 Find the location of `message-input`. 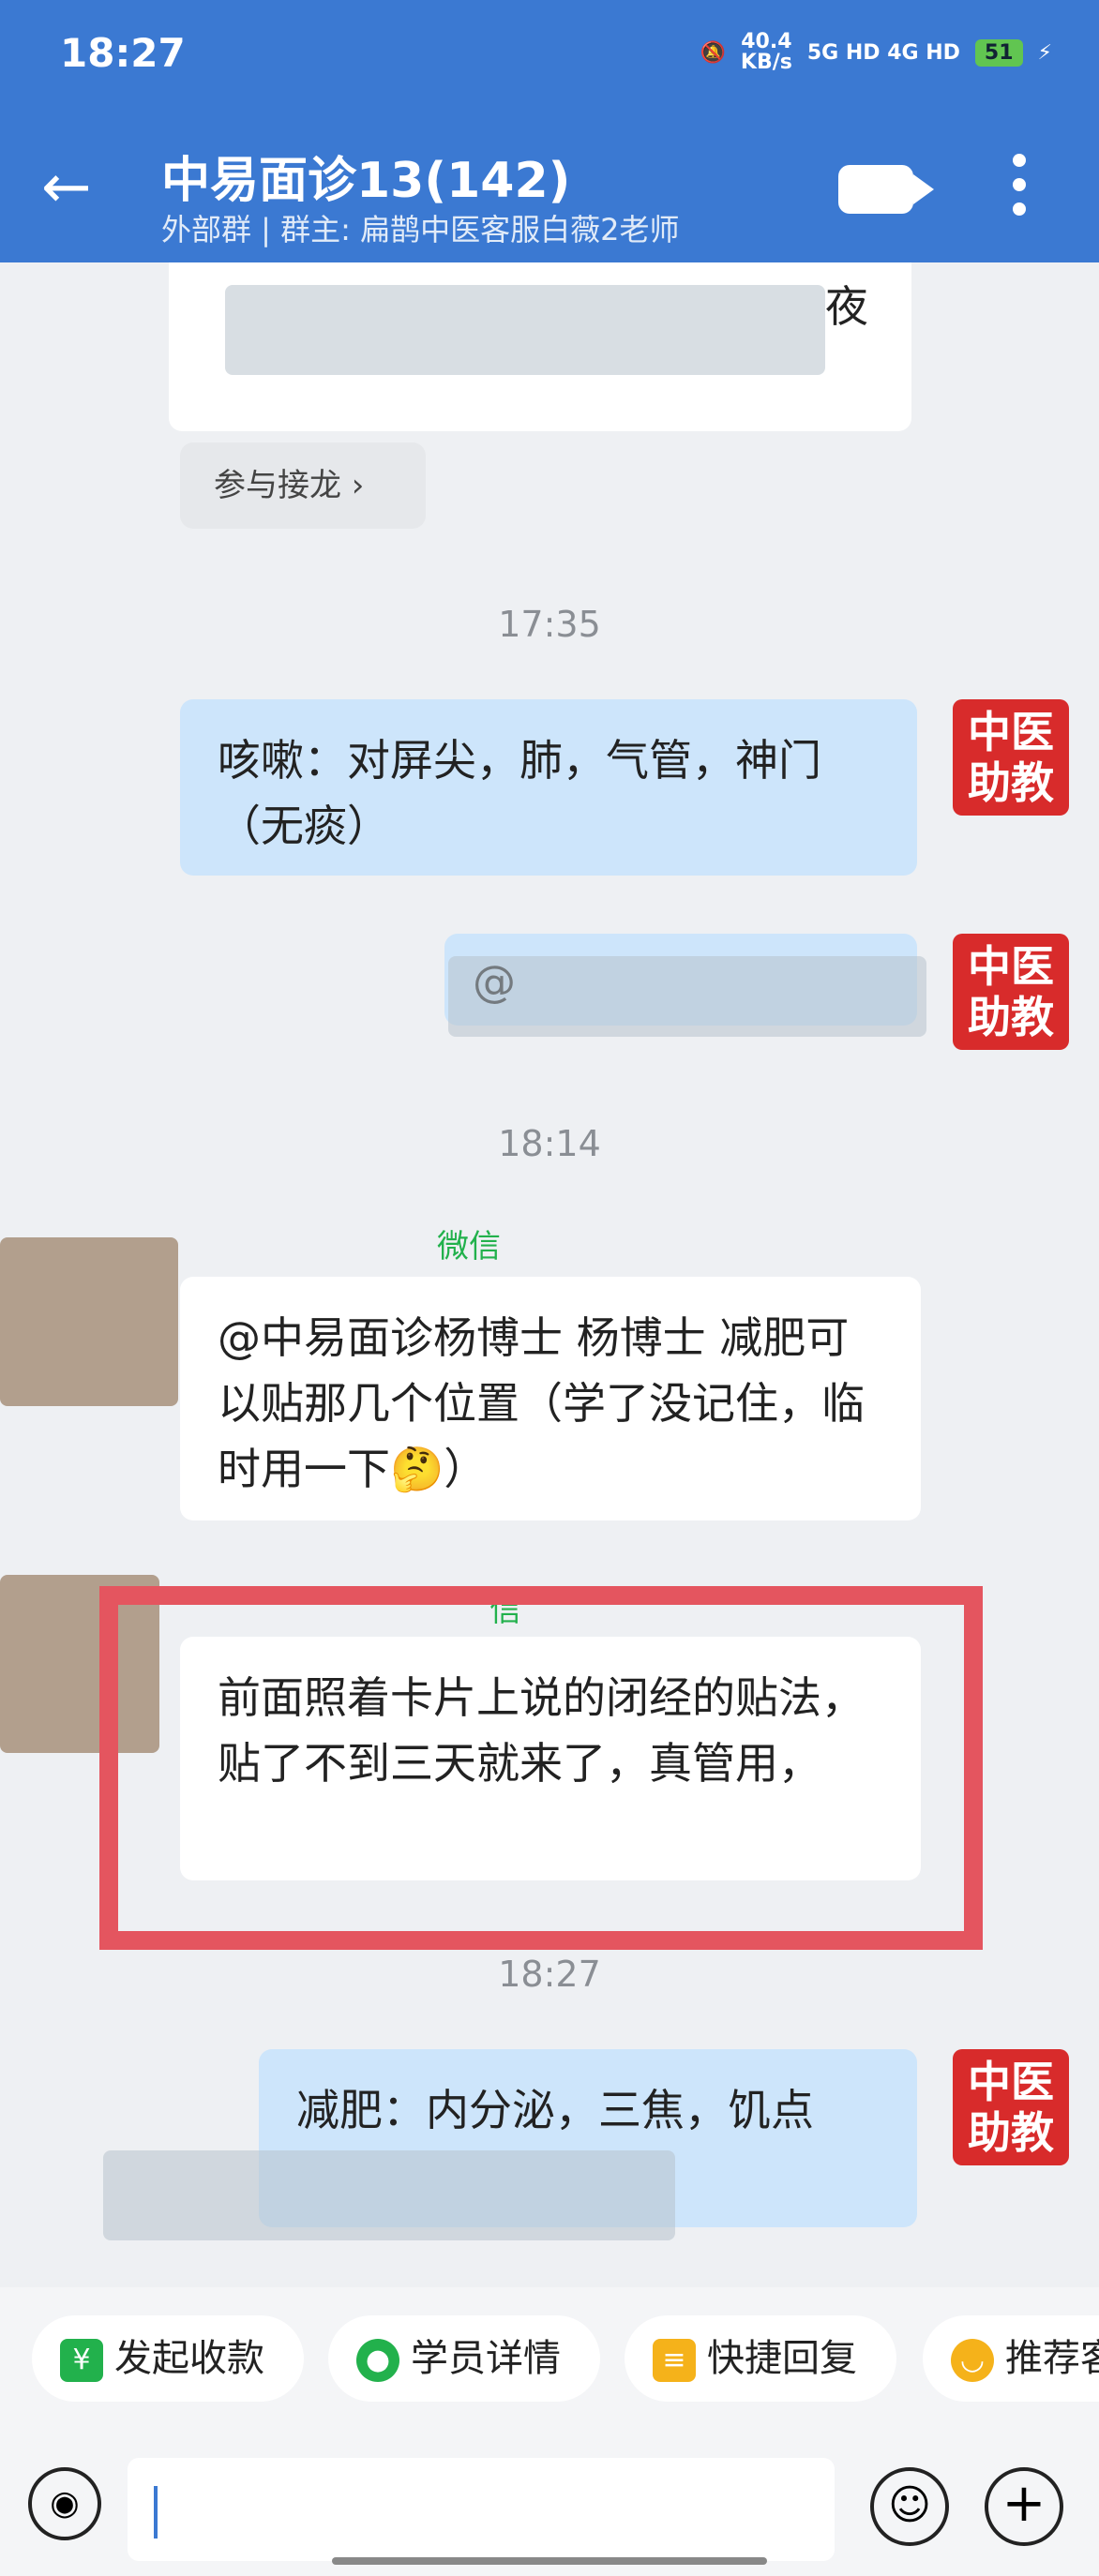

message-input is located at coordinates (481, 2510).